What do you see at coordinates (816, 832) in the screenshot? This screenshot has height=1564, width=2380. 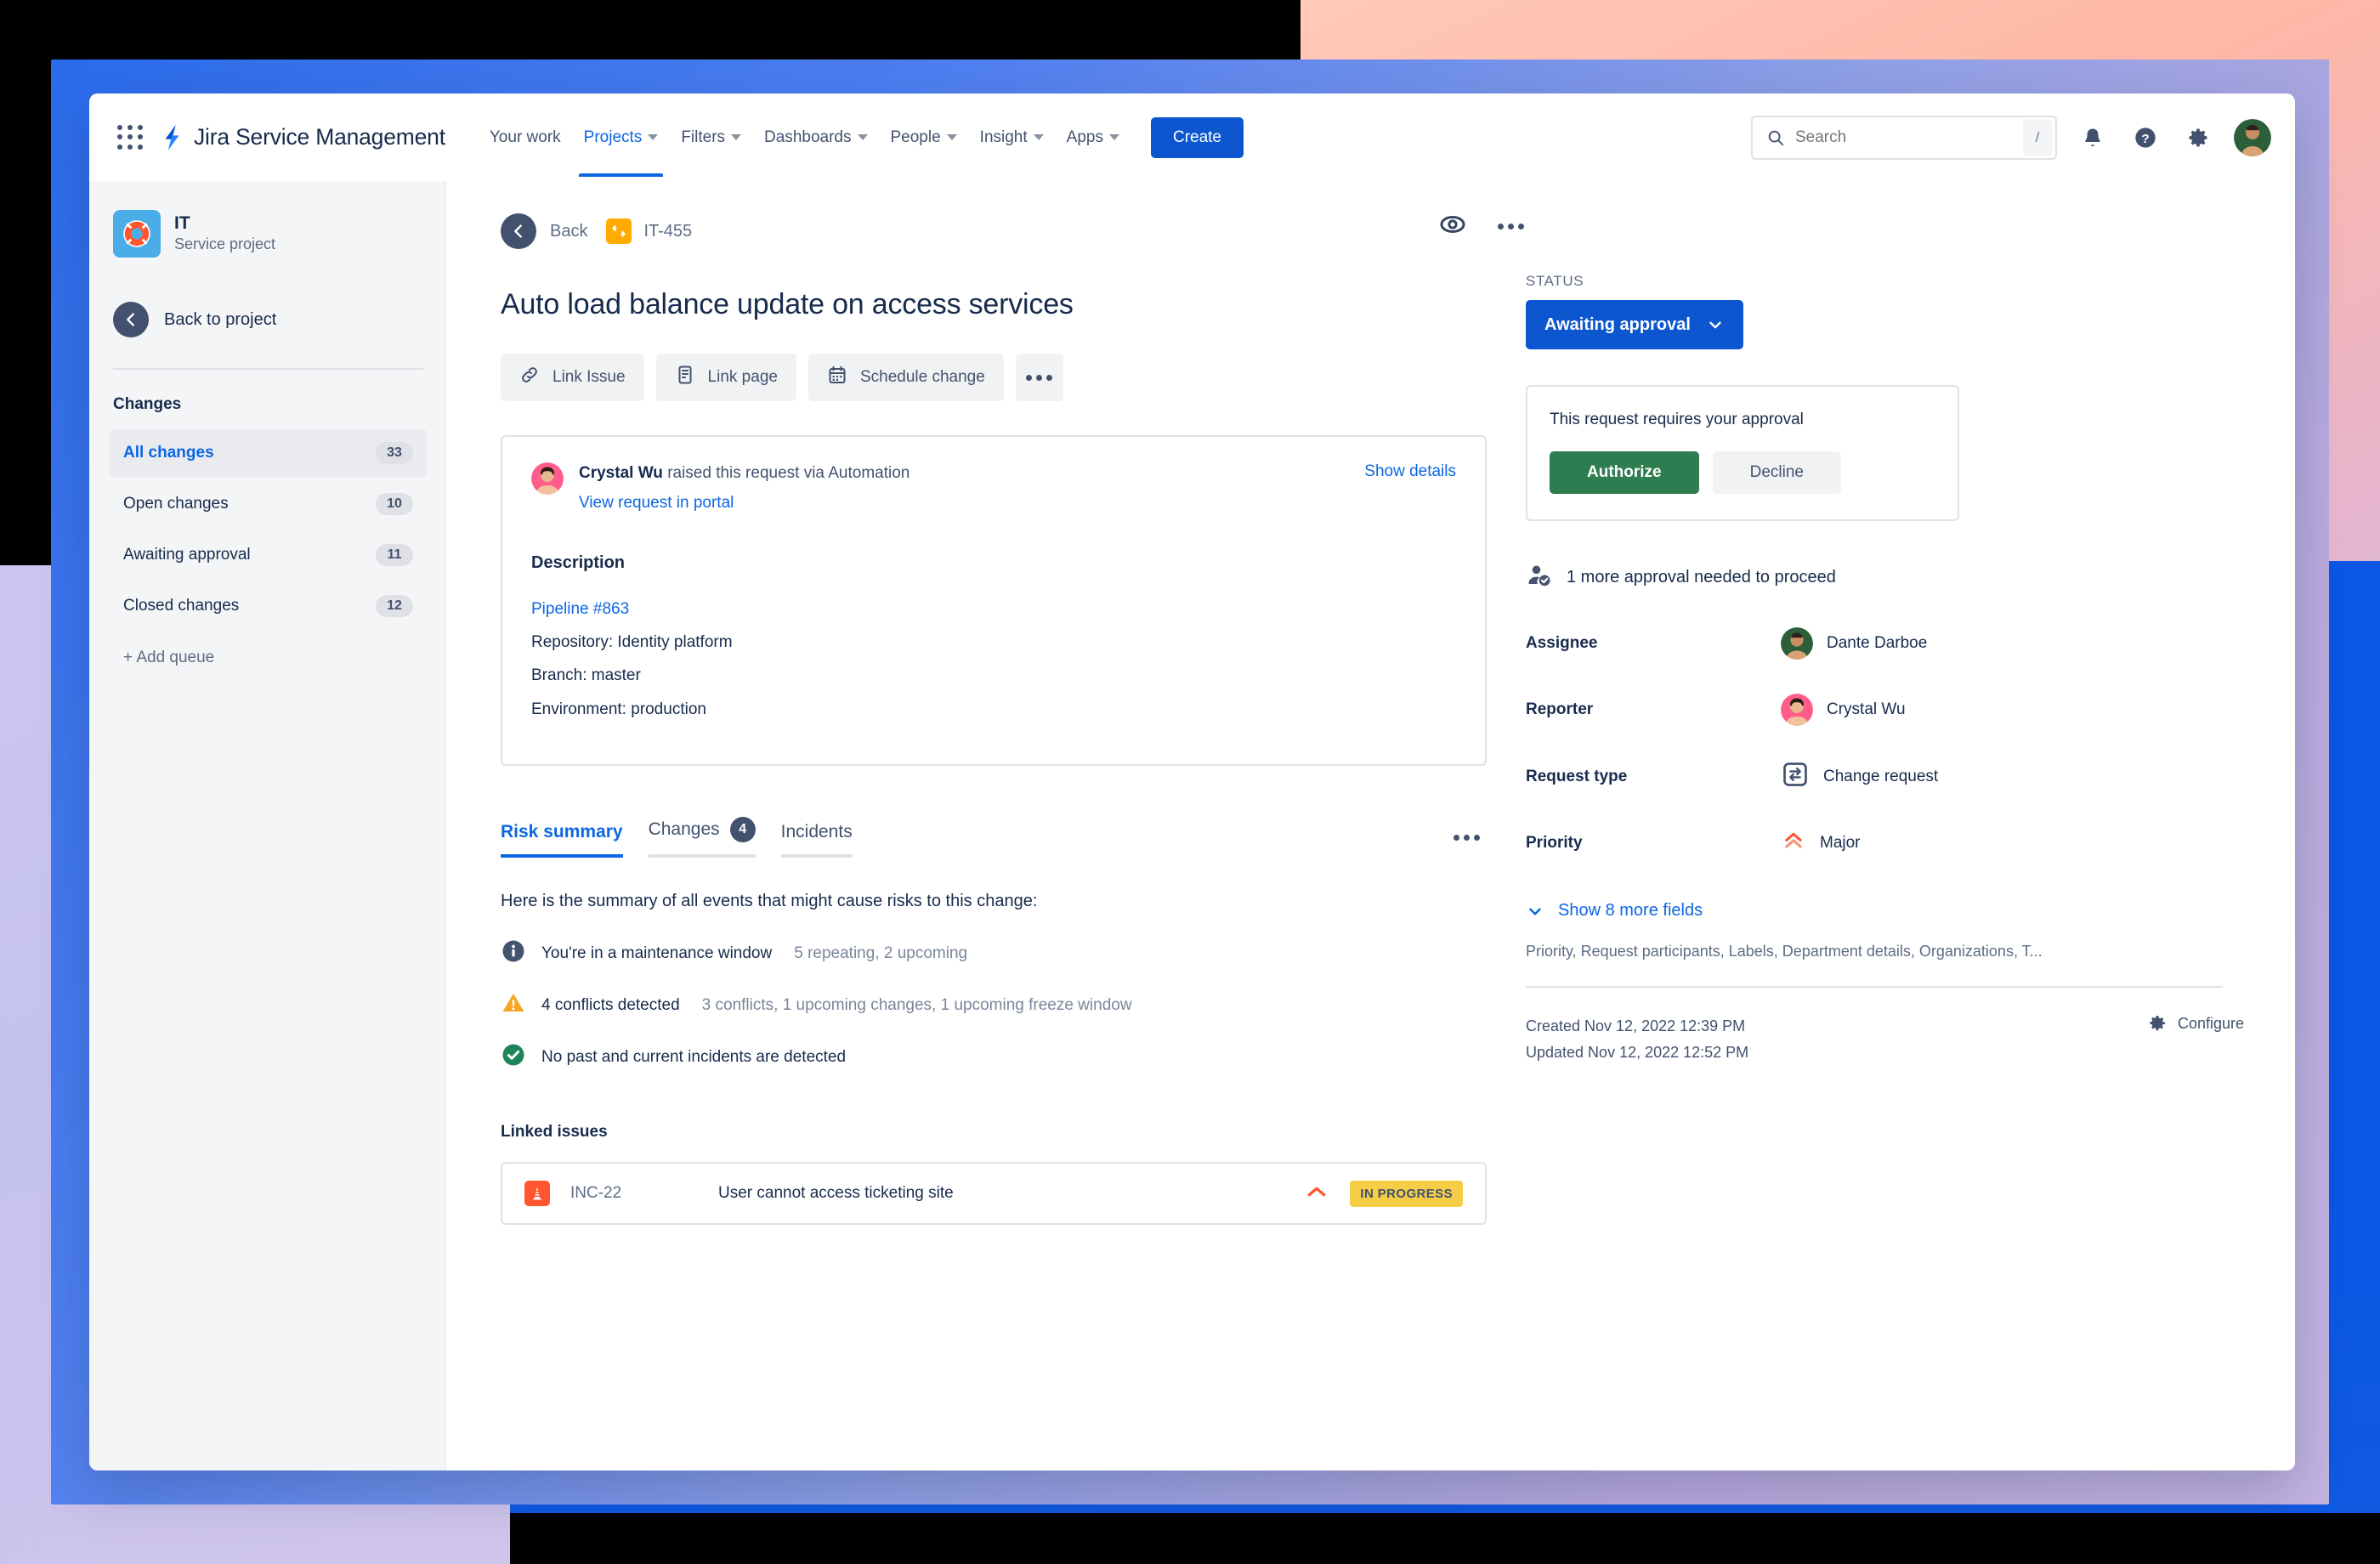 I see `tab-label: Incidents` at bounding box center [816, 832].